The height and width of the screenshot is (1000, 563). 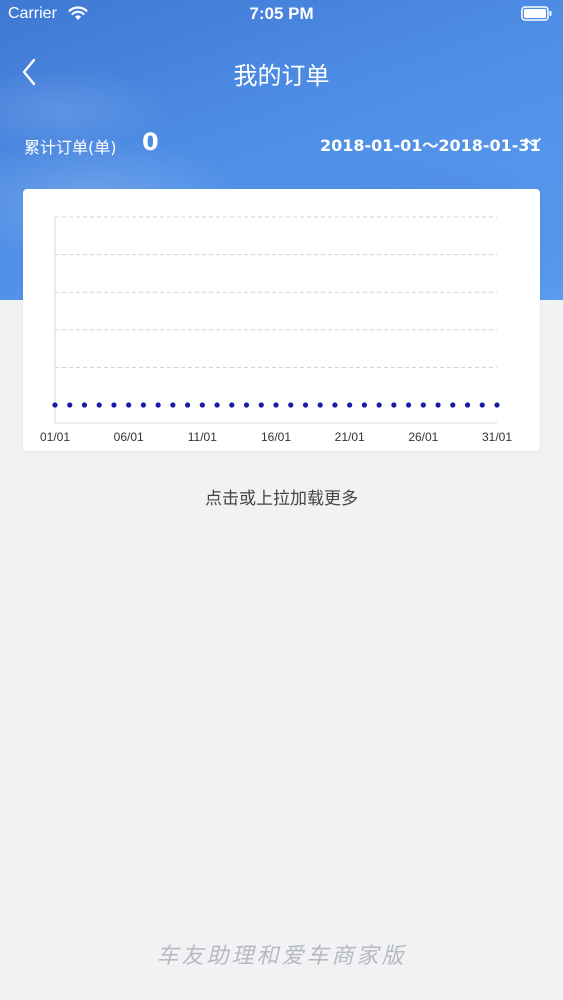 What do you see at coordinates (55, 437) in the screenshot?
I see `x-tick-label: 01/01` at bounding box center [55, 437].